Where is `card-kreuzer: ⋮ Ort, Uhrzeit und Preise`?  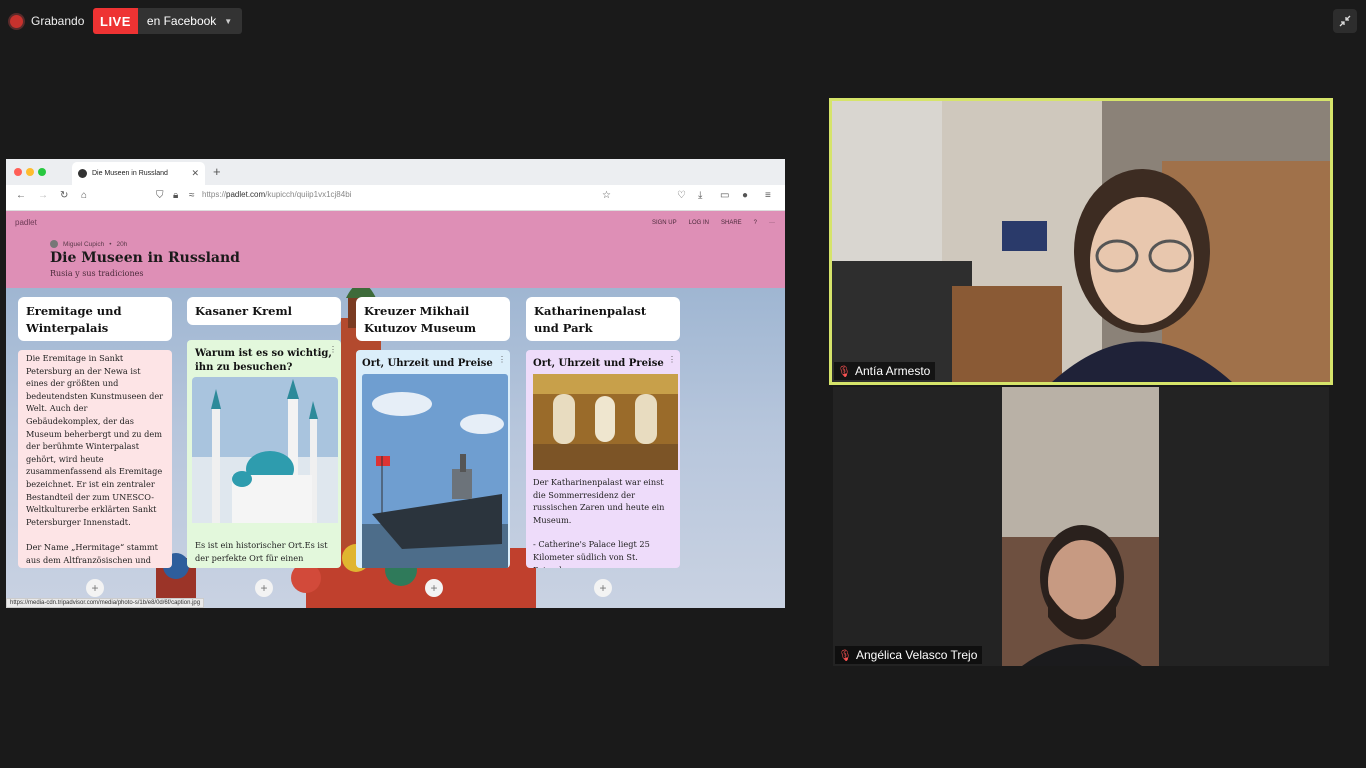 card-kreuzer: ⋮ Ort, Uhrzeit und Preise is located at coordinates (433, 459).